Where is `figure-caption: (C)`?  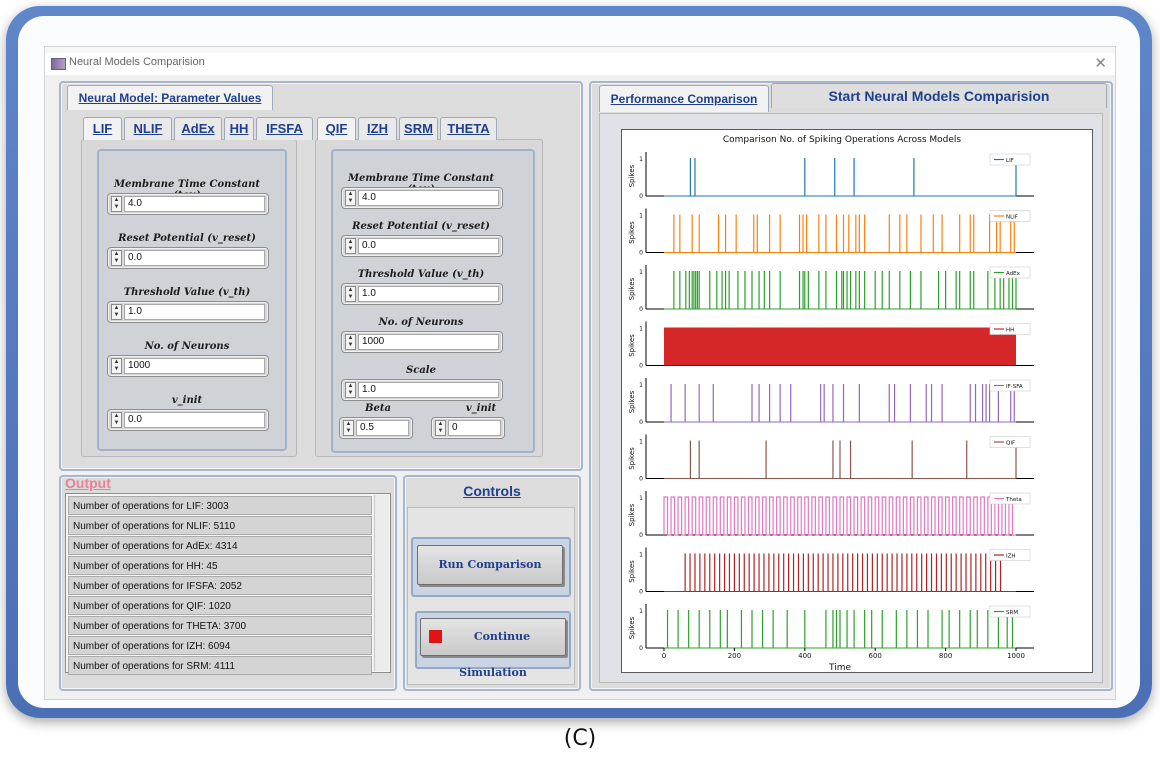
figure-caption: (C) is located at coordinates (580, 738).